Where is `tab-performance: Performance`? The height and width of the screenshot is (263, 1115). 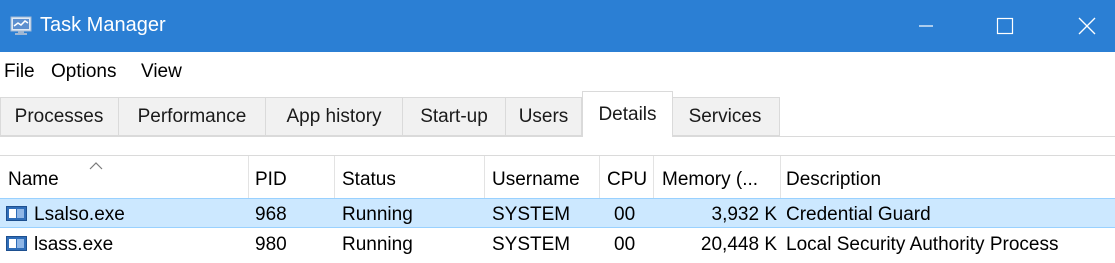 tab-performance: Performance is located at coordinates (192, 116).